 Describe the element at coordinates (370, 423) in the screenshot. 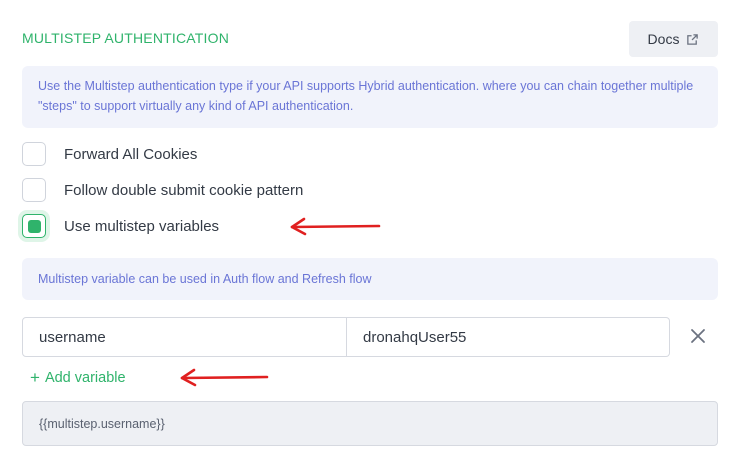

I see `multistep-variable-preview: {{multistep.username}}` at that location.